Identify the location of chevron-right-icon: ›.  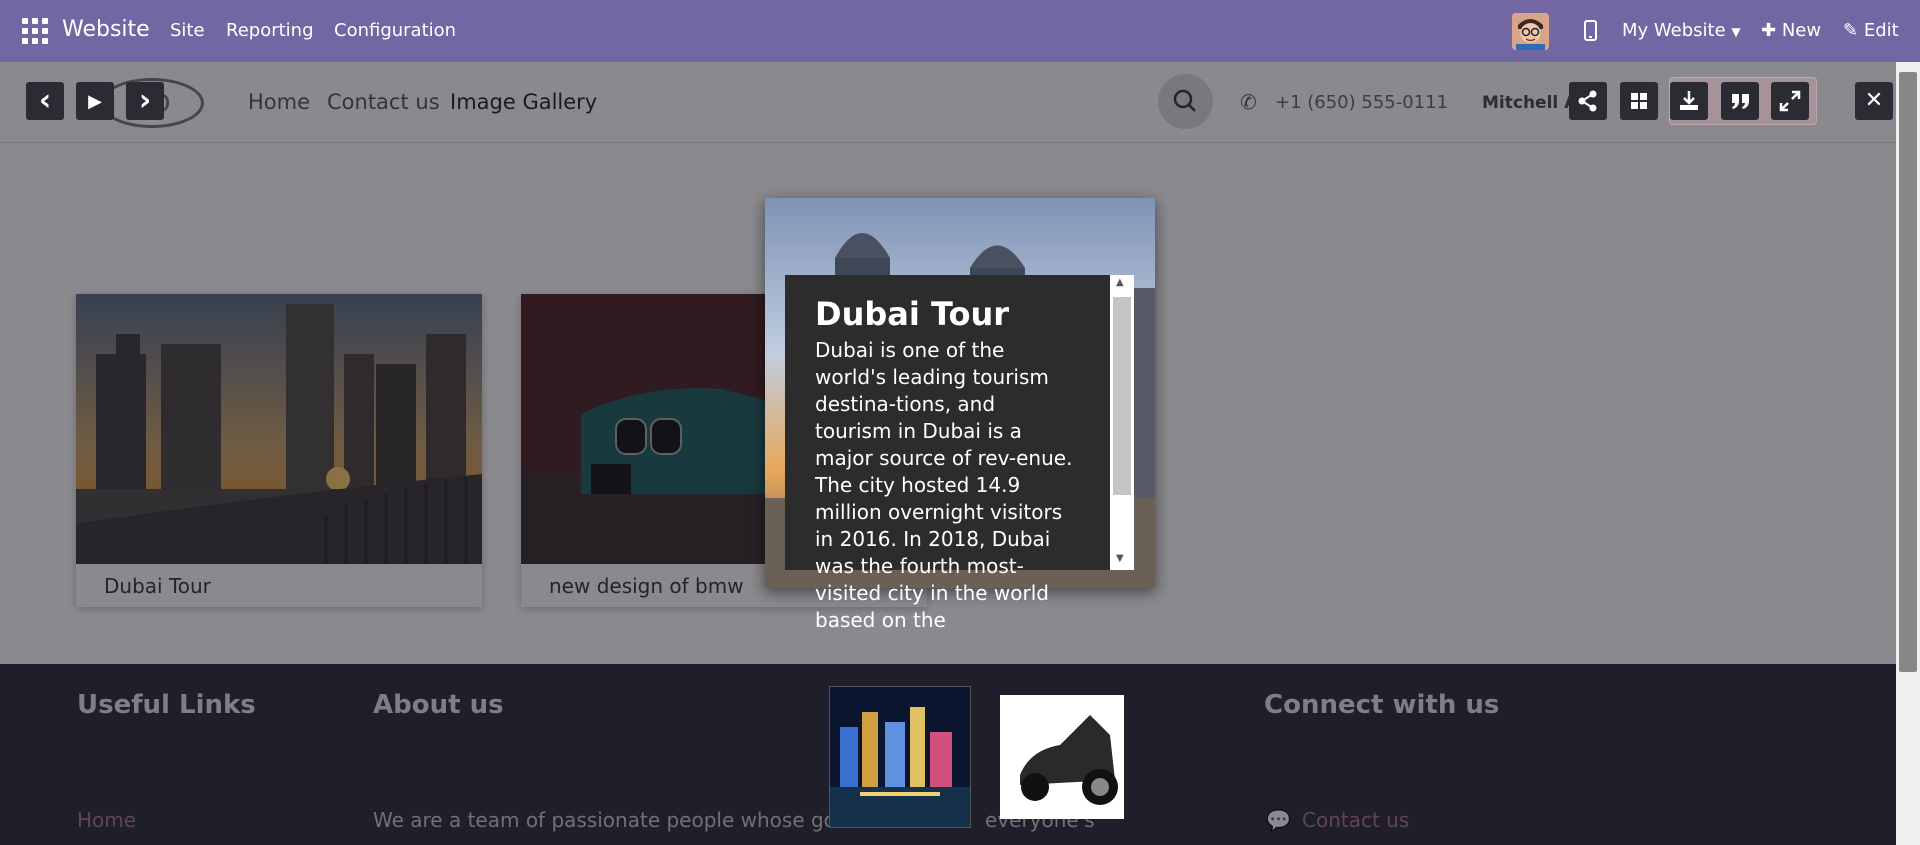
(145, 100).